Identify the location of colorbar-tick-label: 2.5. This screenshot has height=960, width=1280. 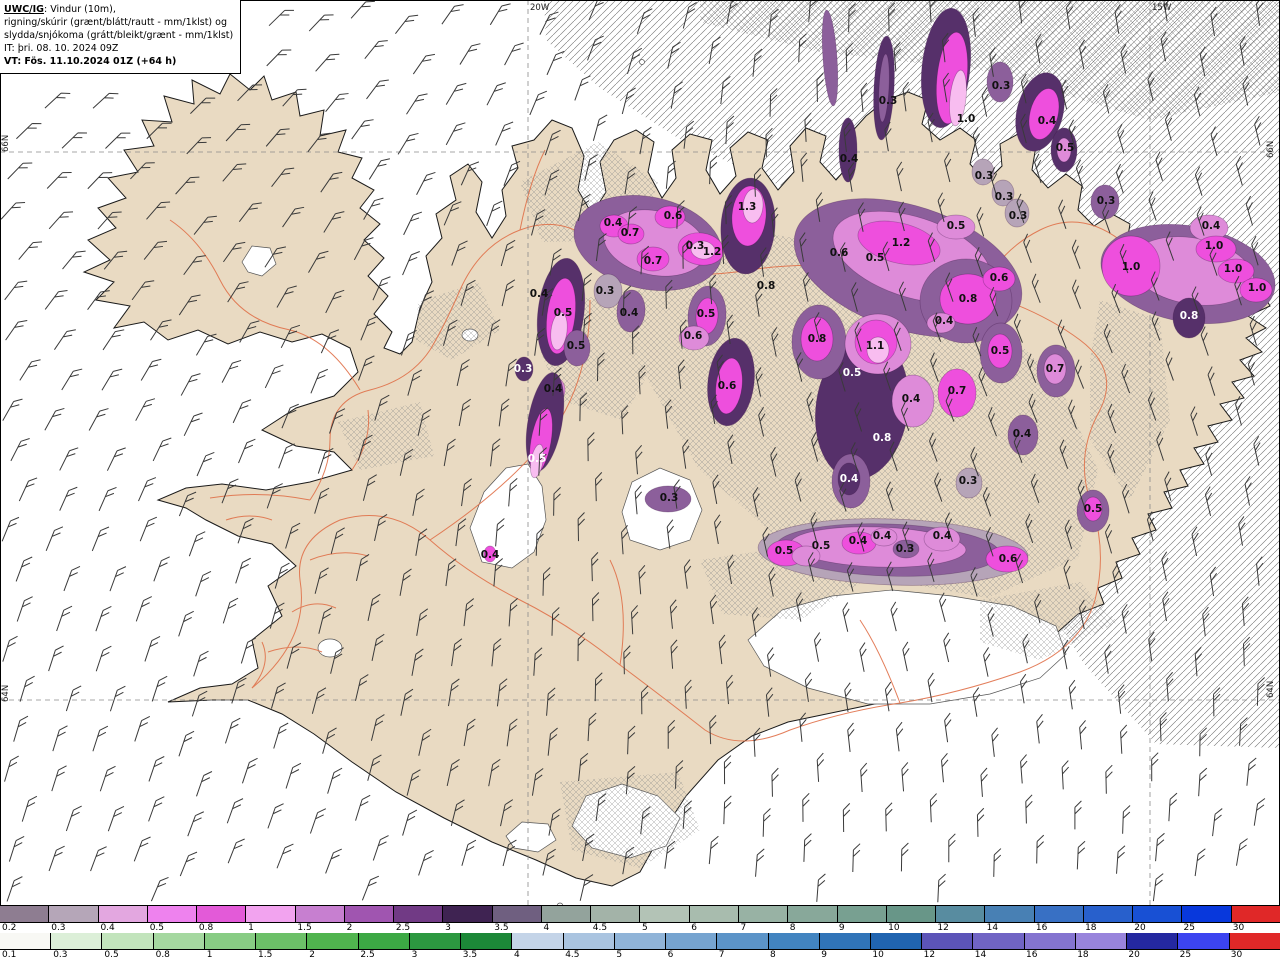
(367, 955).